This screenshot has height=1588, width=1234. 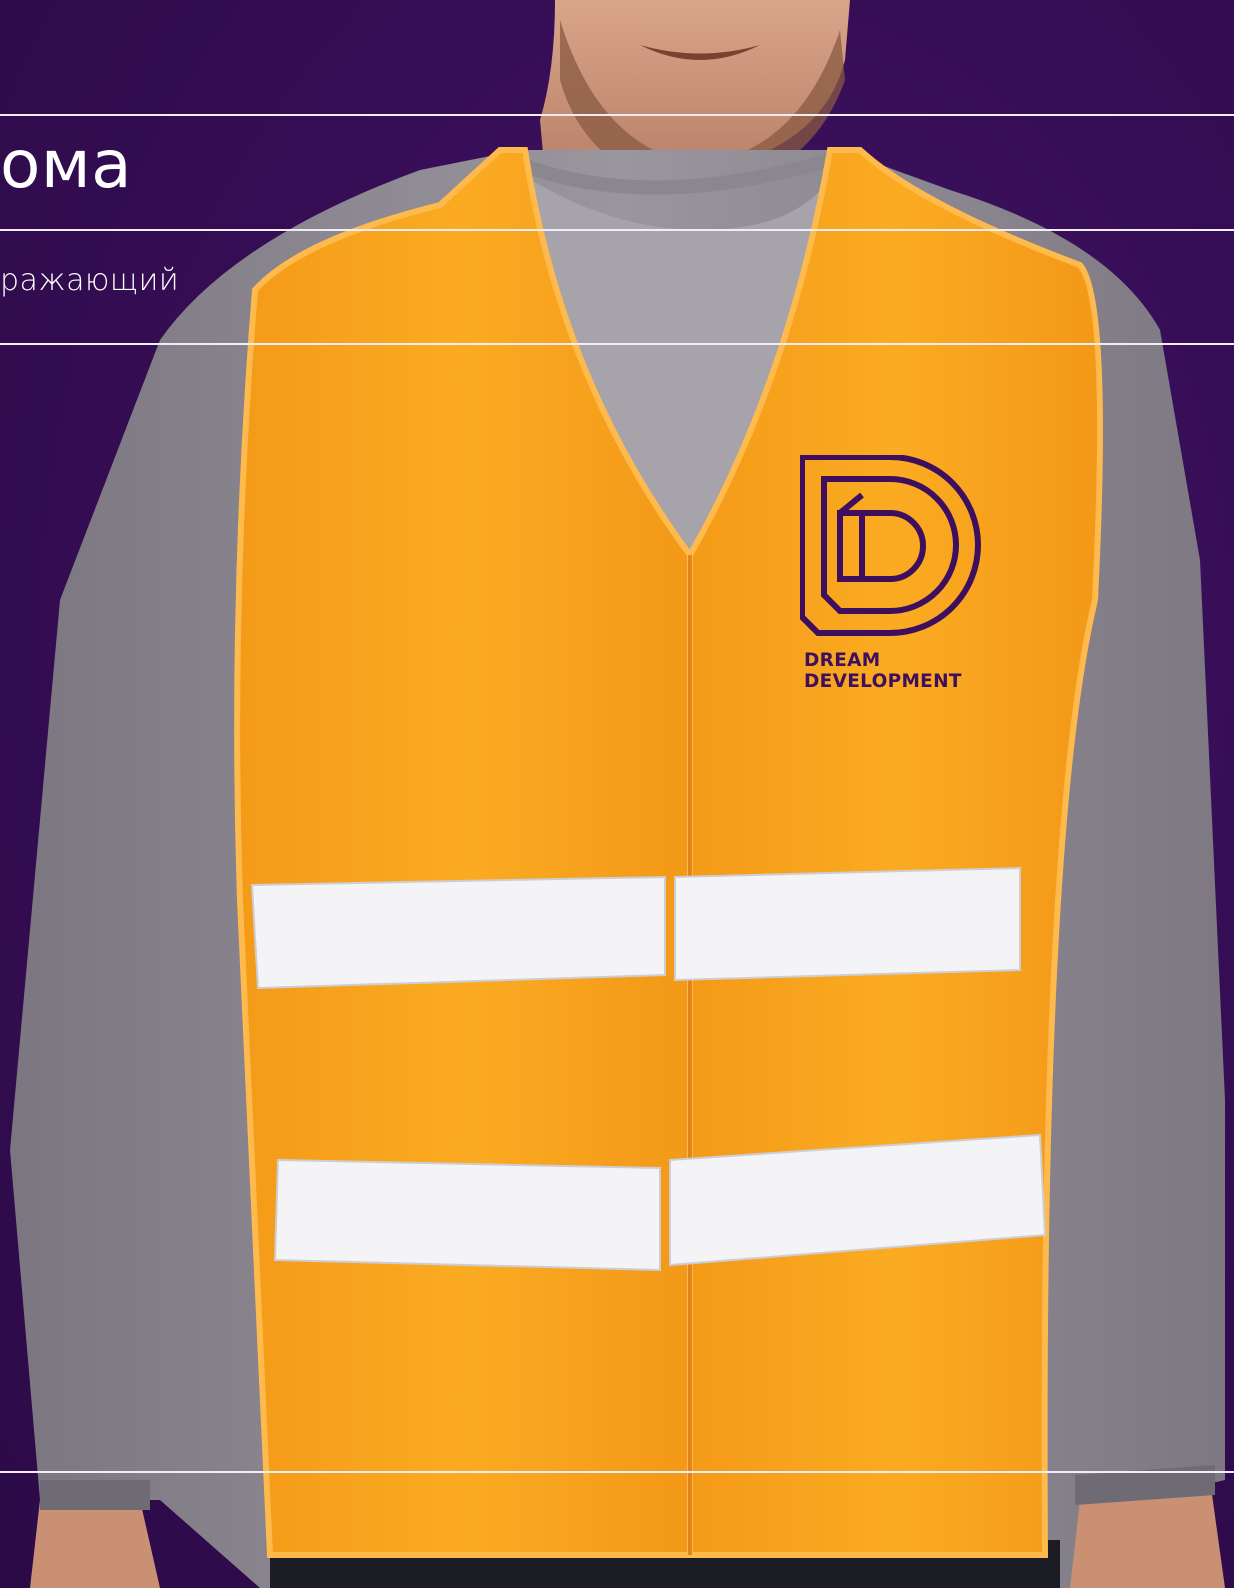 I want to click on logo-line-1: DREAM, so click(x=842, y=660).